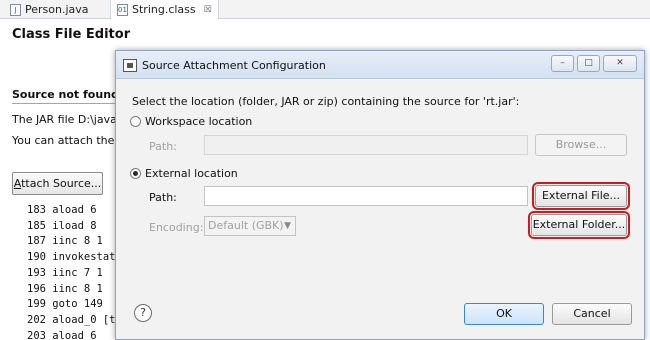  What do you see at coordinates (64, 103) in the screenshot?
I see `divider` at bounding box center [64, 103].